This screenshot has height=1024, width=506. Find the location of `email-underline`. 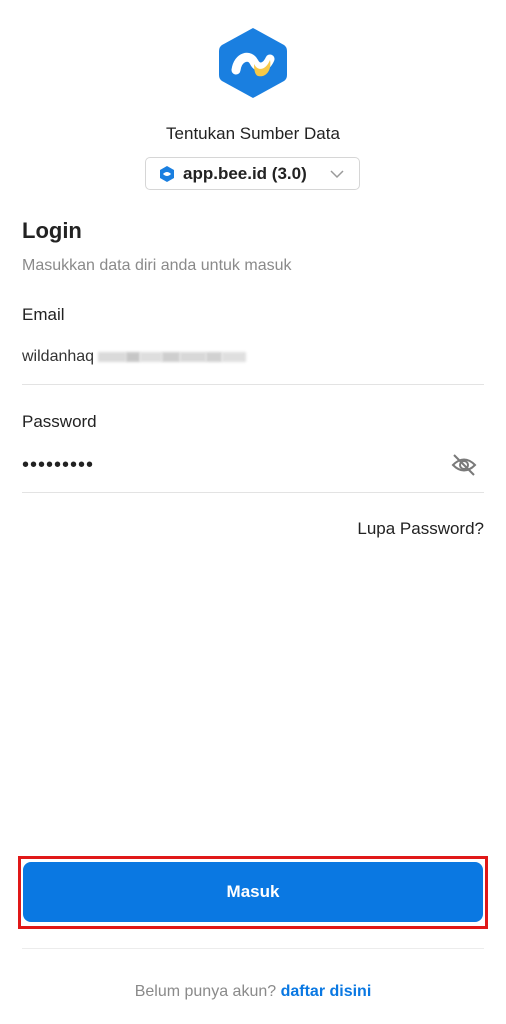

email-underline is located at coordinates (253, 384).